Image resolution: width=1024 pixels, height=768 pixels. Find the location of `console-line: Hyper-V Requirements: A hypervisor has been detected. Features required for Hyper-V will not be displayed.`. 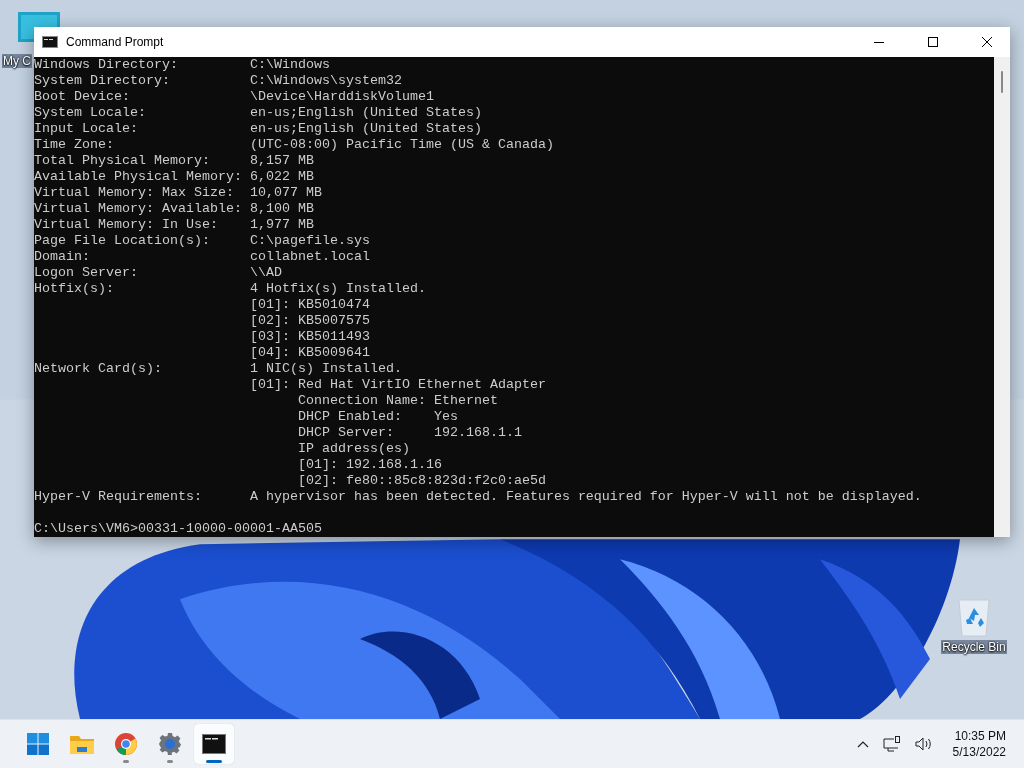

console-line: Hyper-V Requirements: A hypervisor has been detected. Features required for Hyper-V will not be displayed. is located at coordinates (478, 497).